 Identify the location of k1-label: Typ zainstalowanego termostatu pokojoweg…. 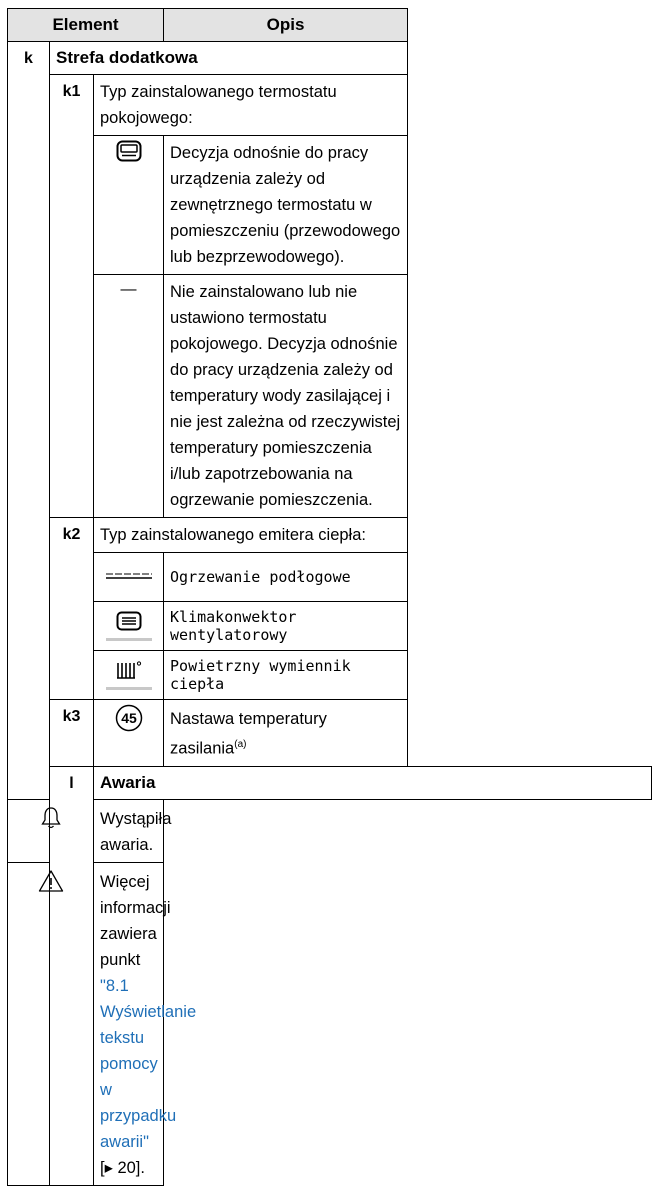
(250, 105).